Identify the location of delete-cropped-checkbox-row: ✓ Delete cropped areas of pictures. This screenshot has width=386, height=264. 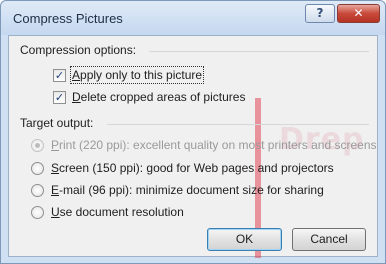
(149, 97).